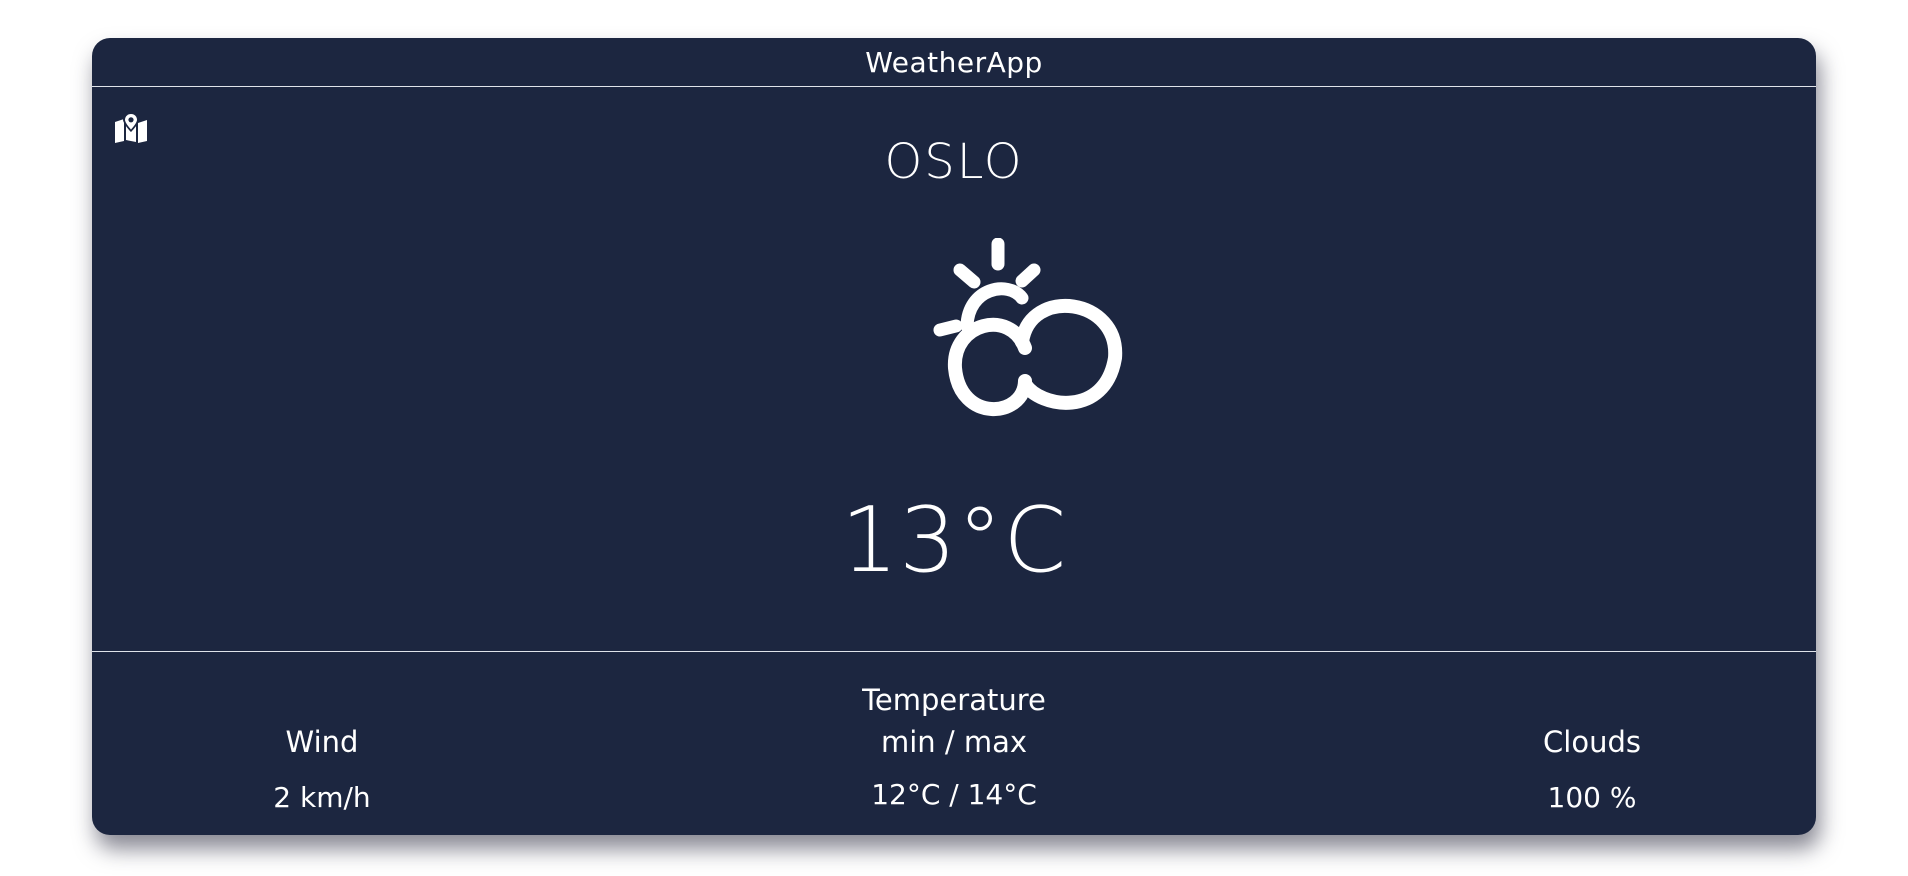 The height and width of the screenshot is (876, 1908). Describe the element at coordinates (954, 700) in the screenshot. I see `temperature-label: Temperature` at that location.